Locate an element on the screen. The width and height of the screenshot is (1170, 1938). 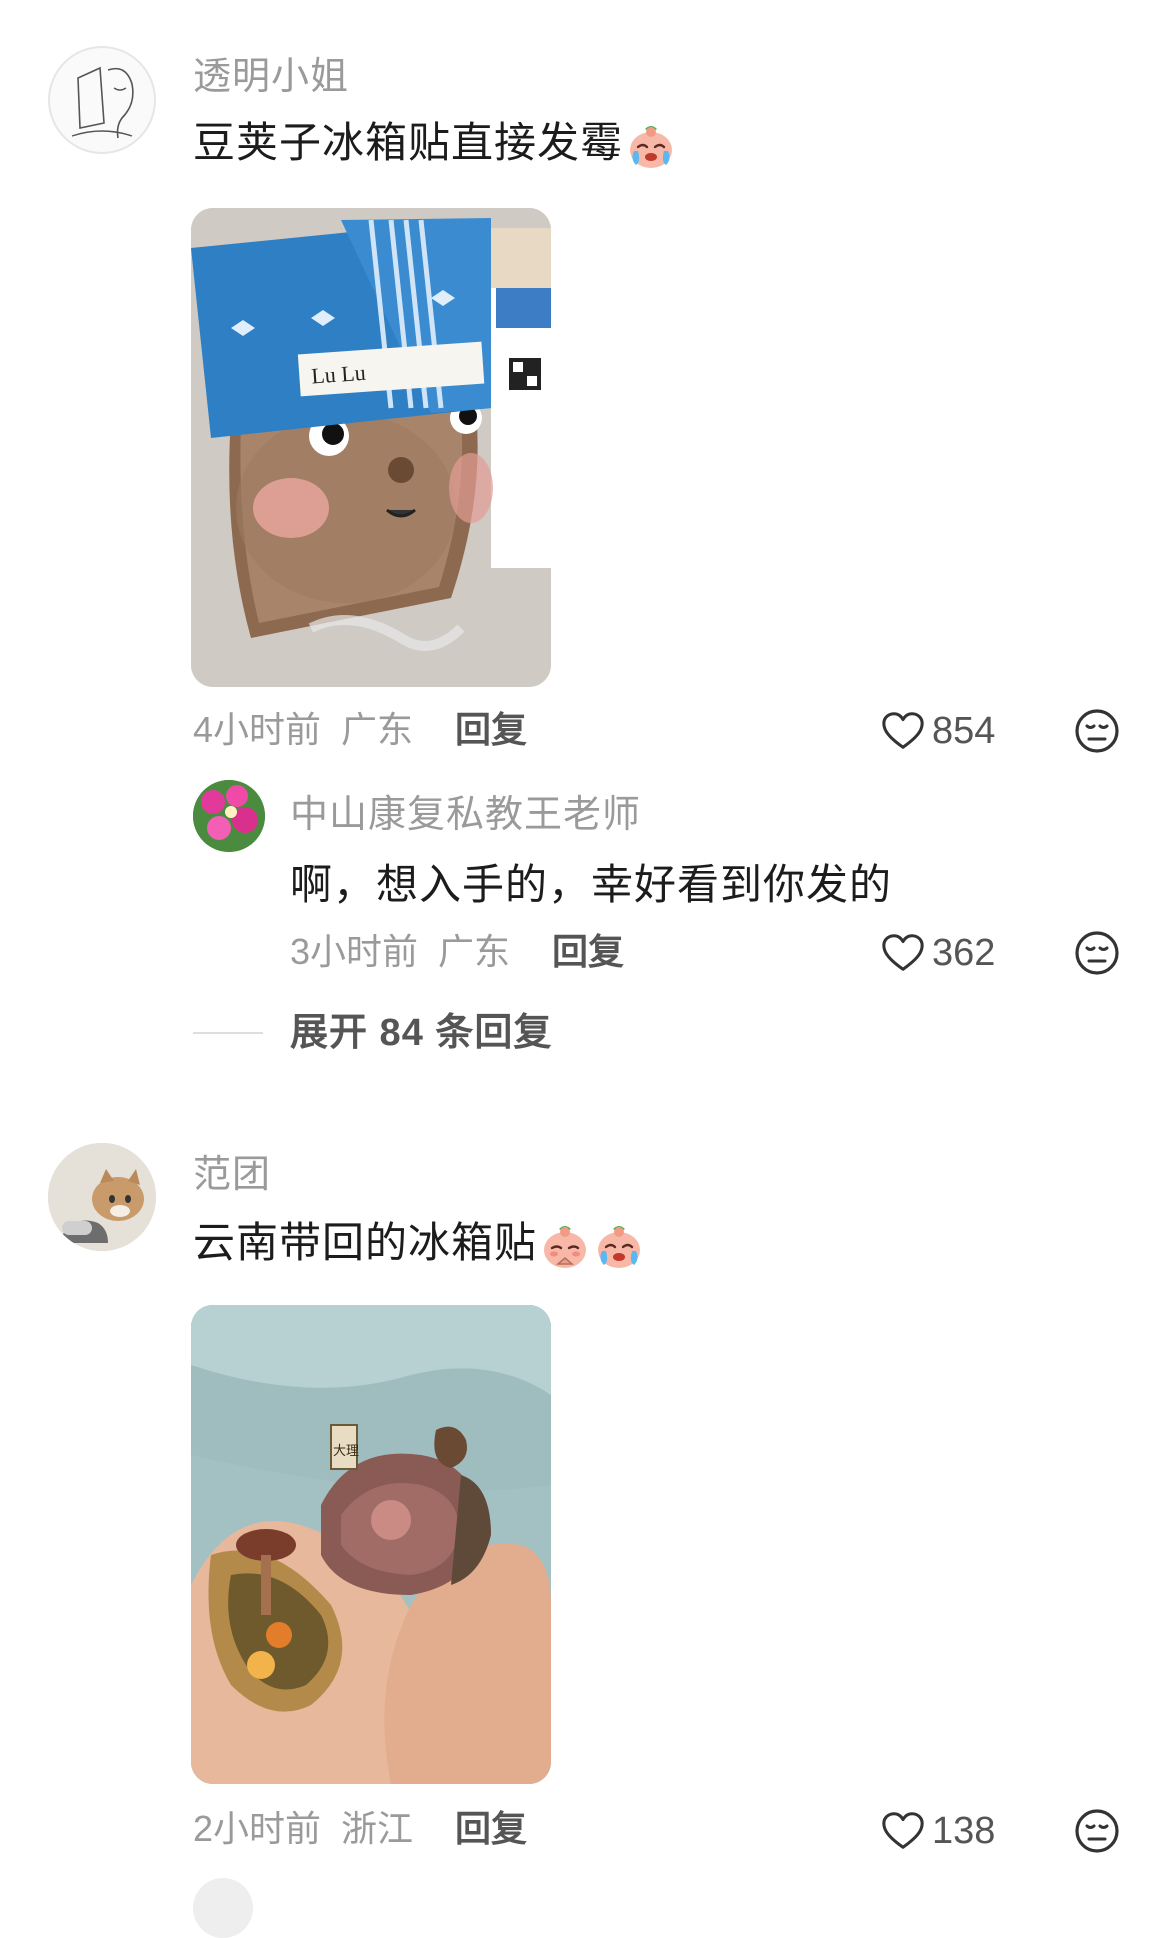
reply-time: 3小时前 is located at coordinates (354, 951).